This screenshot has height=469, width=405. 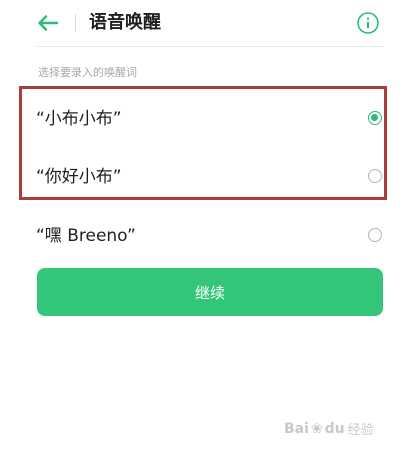 I want to click on arrow-left-icon, so click(x=48, y=23).